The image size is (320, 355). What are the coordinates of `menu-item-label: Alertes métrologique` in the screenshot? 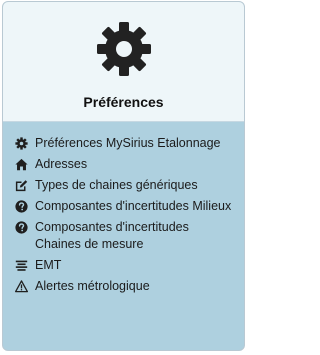 It's located at (92, 286).